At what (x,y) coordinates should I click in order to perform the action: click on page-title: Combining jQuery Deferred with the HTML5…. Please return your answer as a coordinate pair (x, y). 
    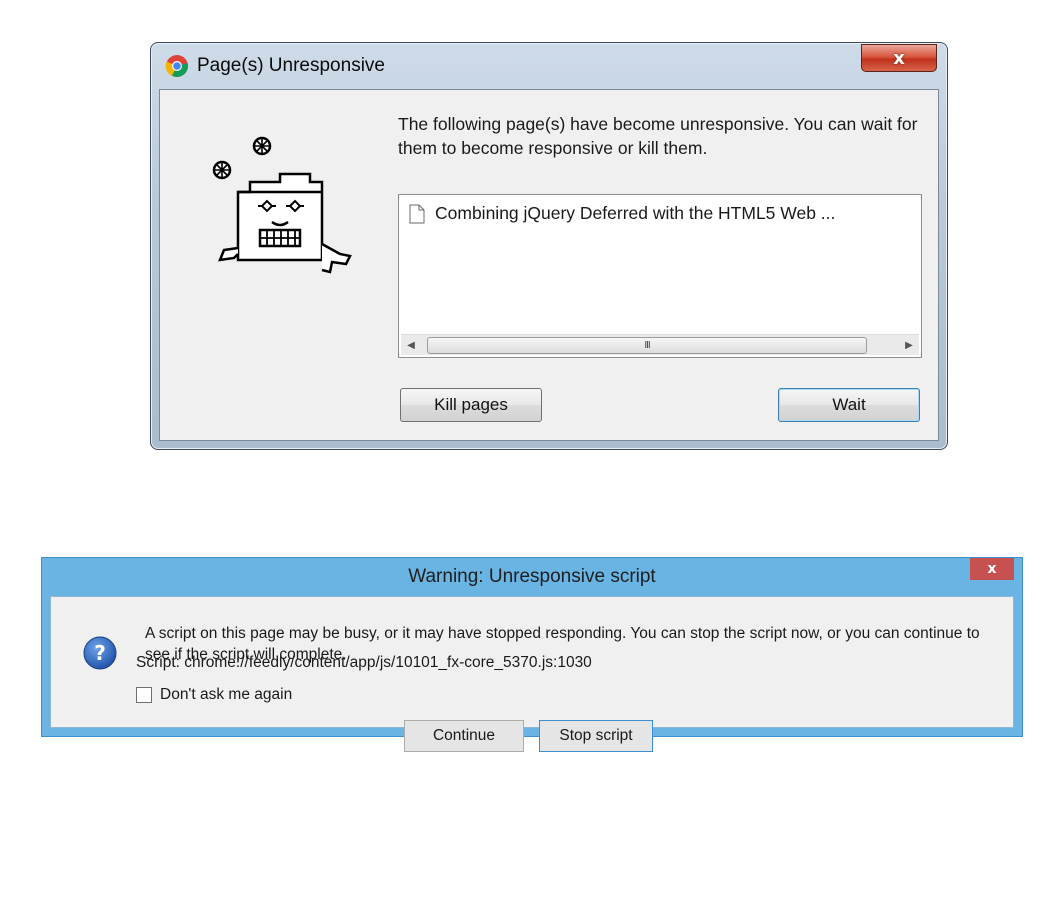
    Looking at the image, I should click on (635, 213).